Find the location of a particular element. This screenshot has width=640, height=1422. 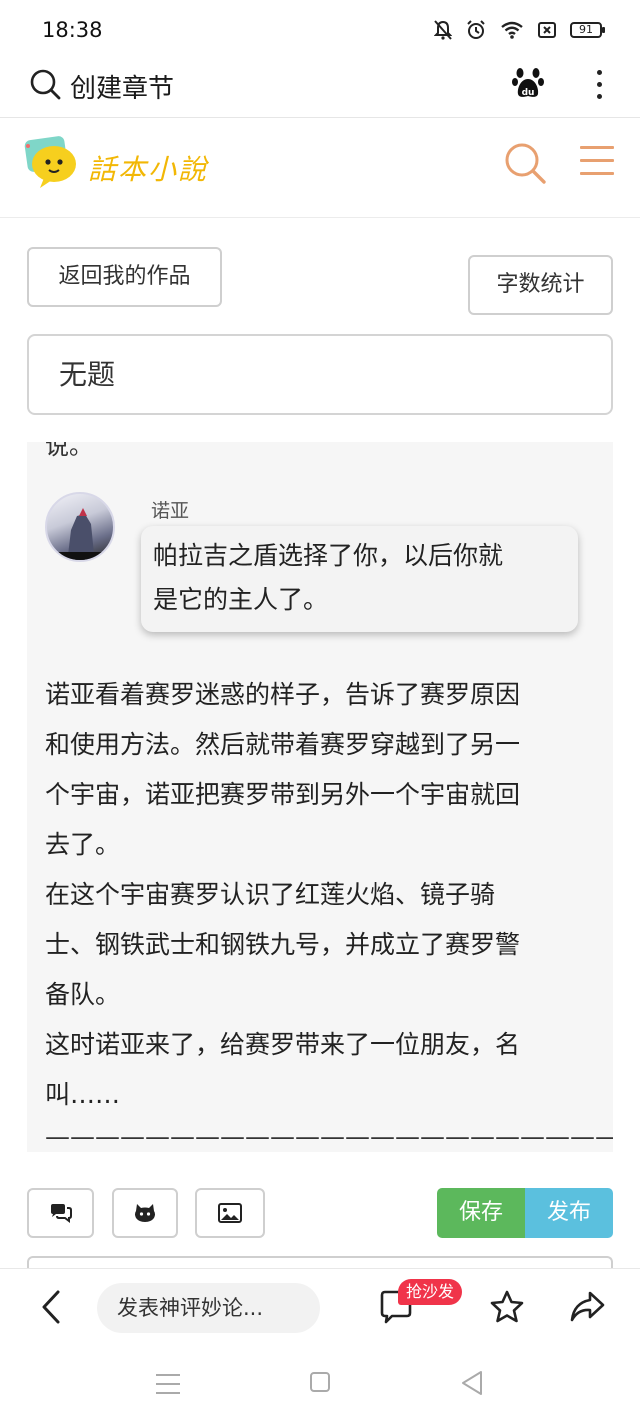

body-line: 这时诺亚来了，给赛罗带来了一位朋友，名 is located at coordinates (283, 1044).